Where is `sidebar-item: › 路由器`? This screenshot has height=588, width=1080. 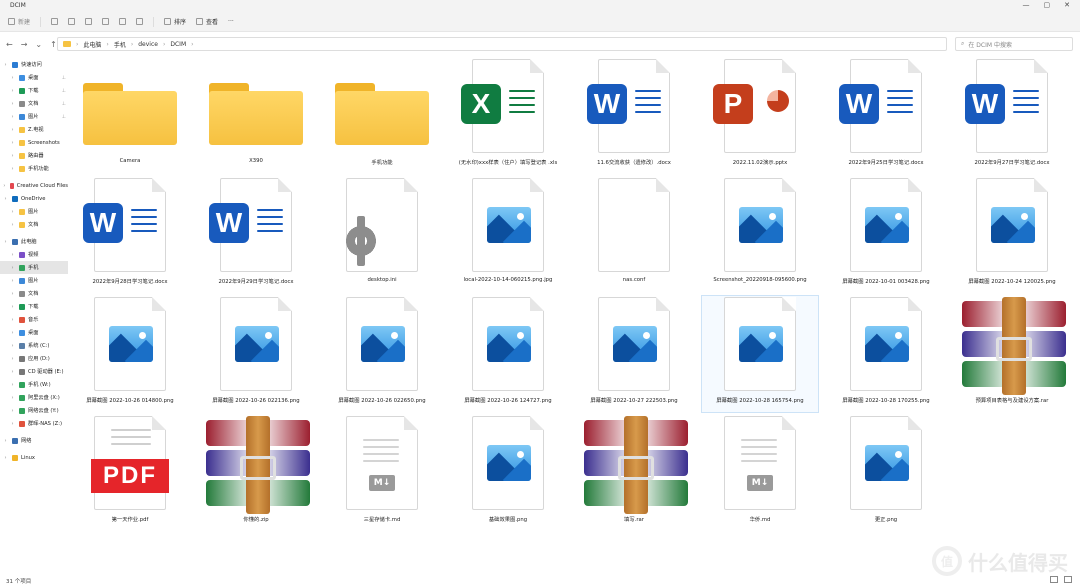 sidebar-item: › 路由器 is located at coordinates (34, 155).